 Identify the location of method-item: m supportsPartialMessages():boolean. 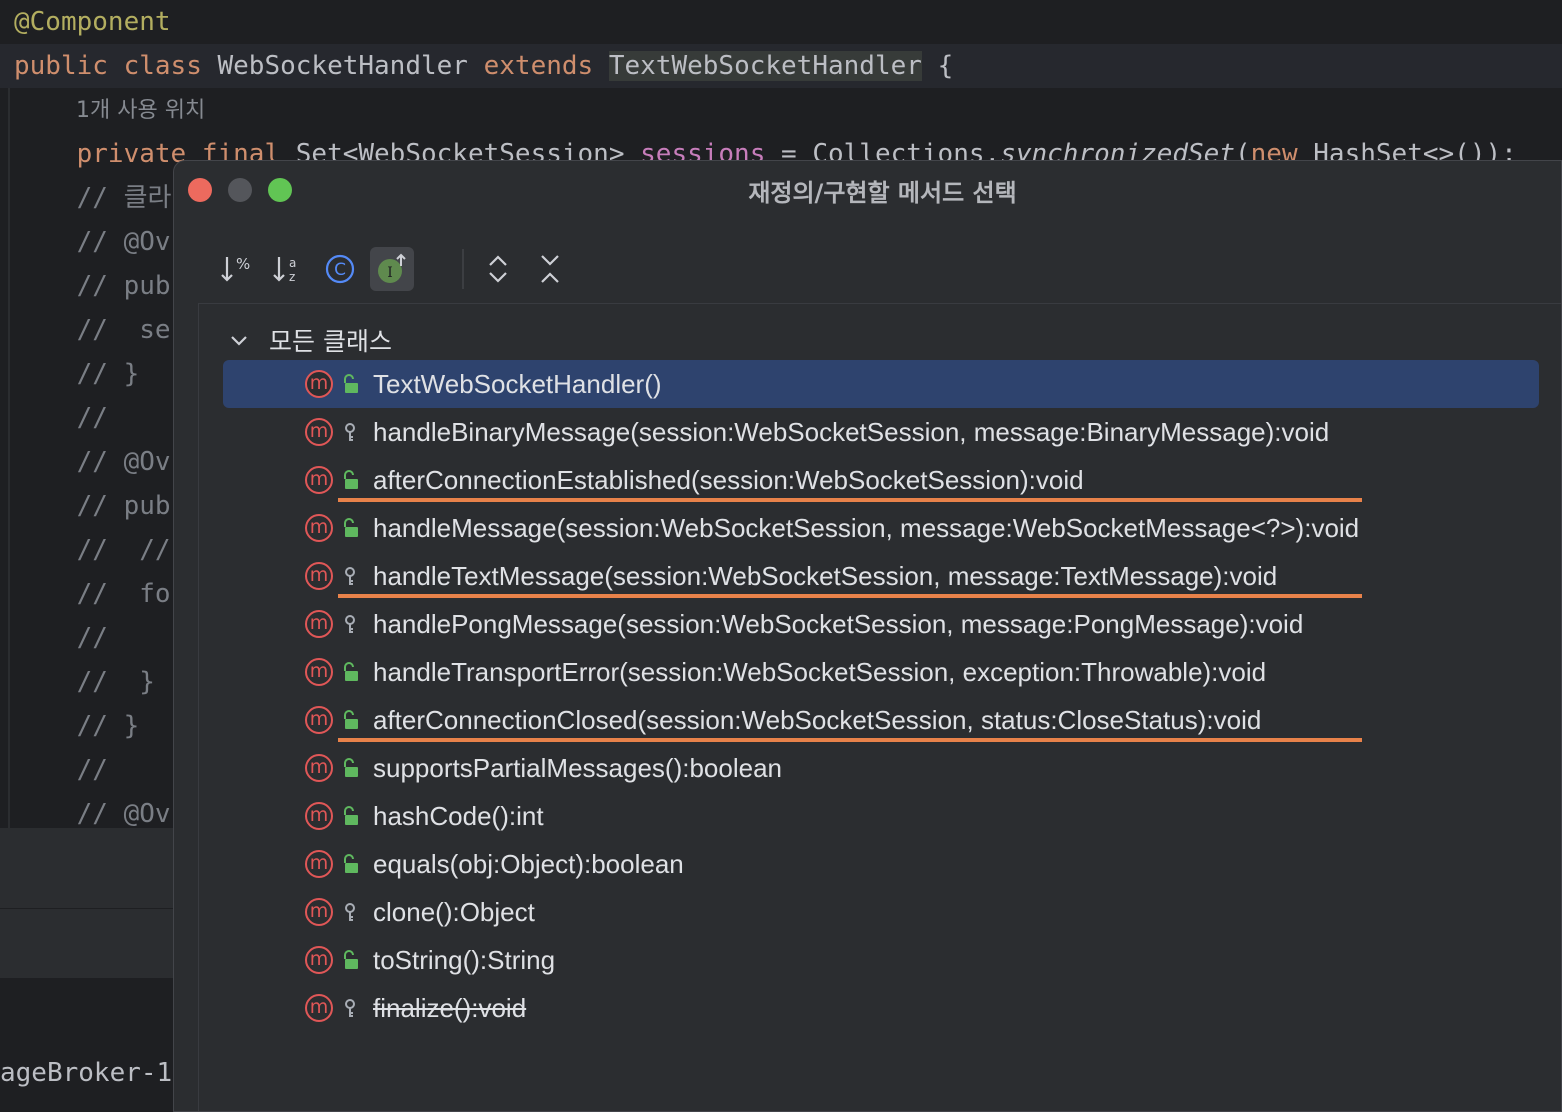
(881, 768).